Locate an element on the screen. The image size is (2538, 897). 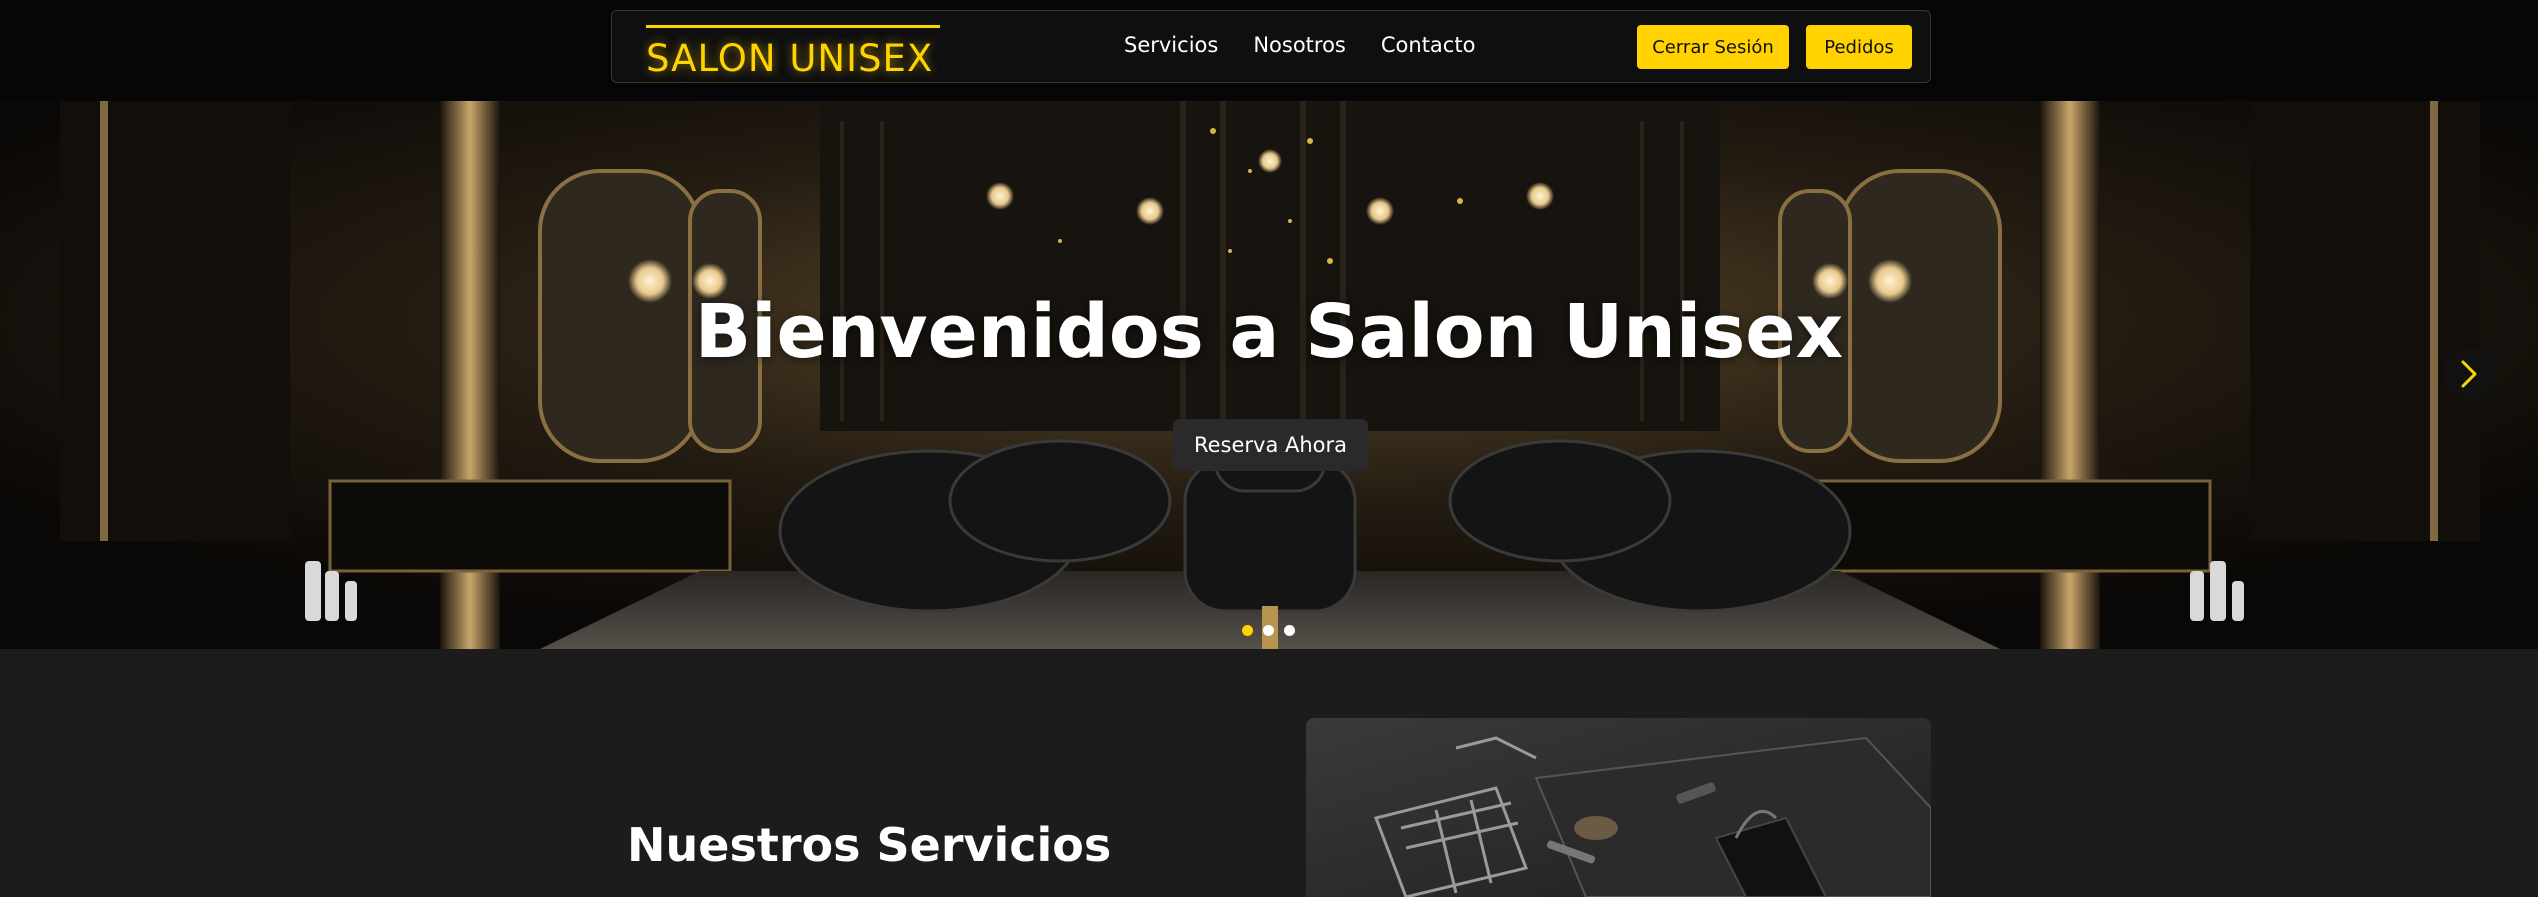
logout-button: Cerrar Sesión is located at coordinates (1713, 47).